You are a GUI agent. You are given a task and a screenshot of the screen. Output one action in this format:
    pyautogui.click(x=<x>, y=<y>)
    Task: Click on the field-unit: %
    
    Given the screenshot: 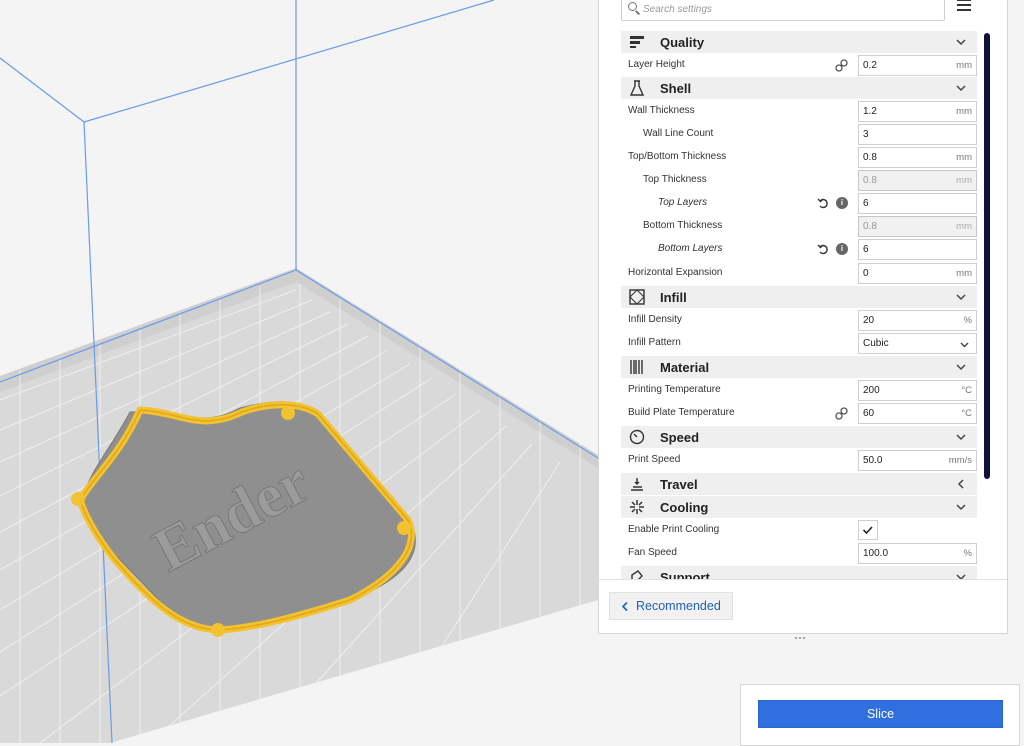 What is the action you would take?
    pyautogui.click(x=967, y=320)
    